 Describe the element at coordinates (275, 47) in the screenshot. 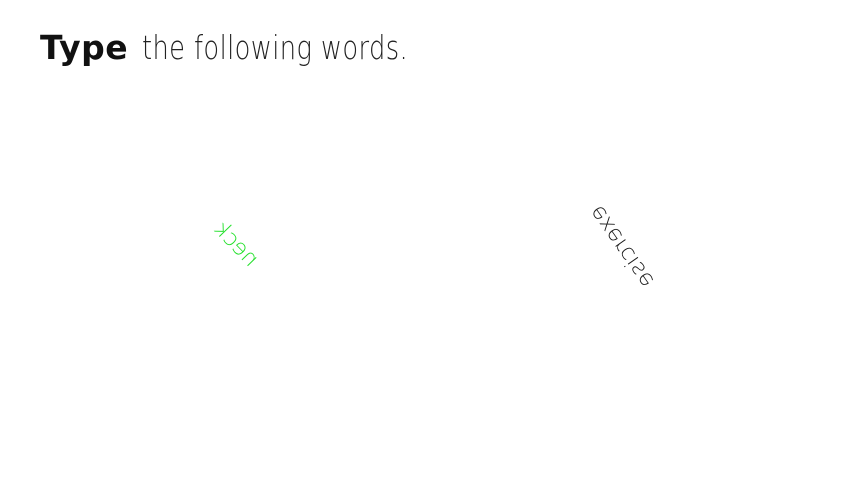

I see `instruction-text: the following words.` at that location.